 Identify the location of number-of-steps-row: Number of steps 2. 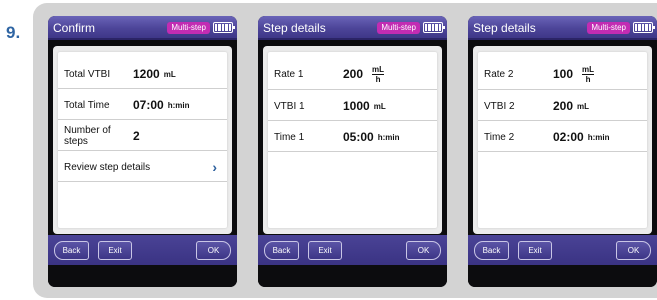
(142, 136).